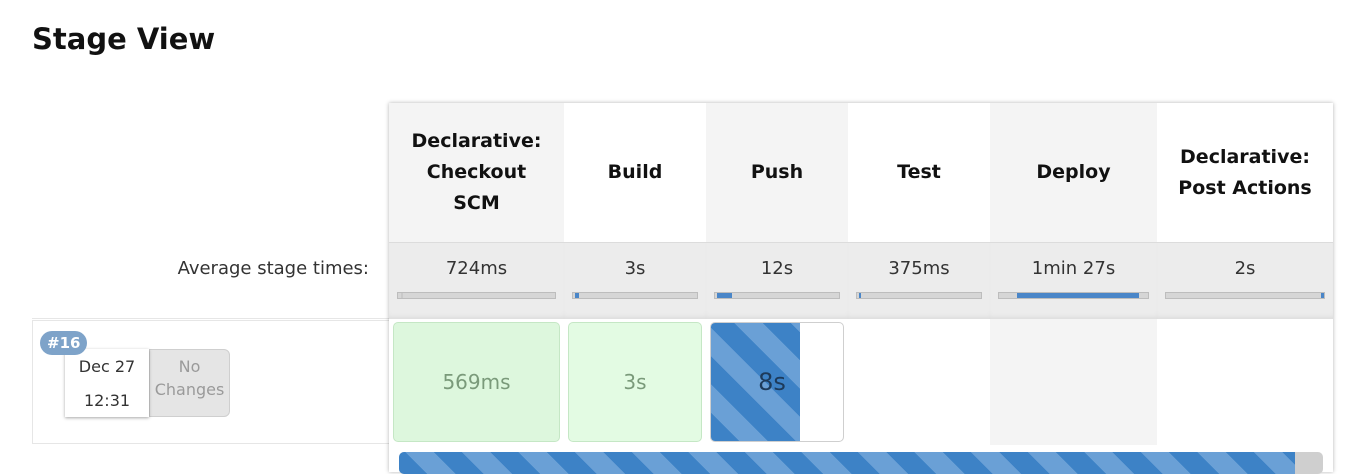 Image resolution: width=1359 pixels, height=474 pixels. I want to click on average-times-row-label: Average stage times:, so click(210, 280).